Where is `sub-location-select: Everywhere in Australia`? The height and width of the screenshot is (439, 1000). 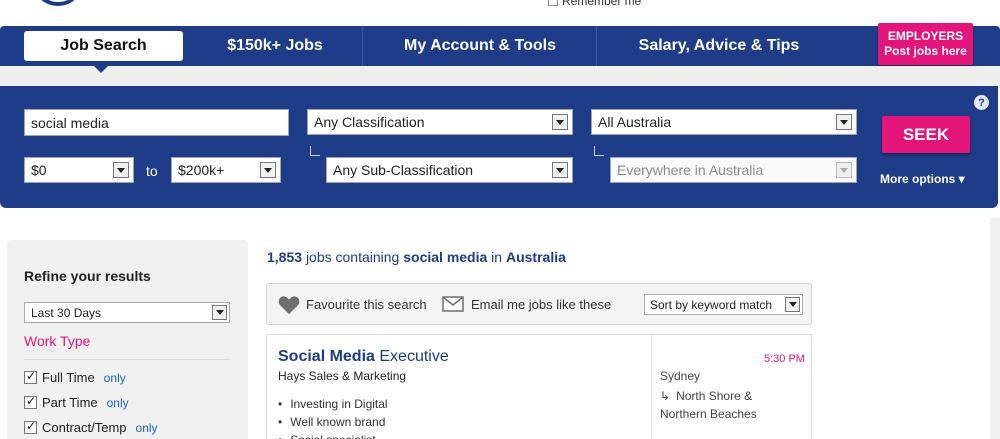
sub-location-select: Everywhere in Australia is located at coordinates (733, 170).